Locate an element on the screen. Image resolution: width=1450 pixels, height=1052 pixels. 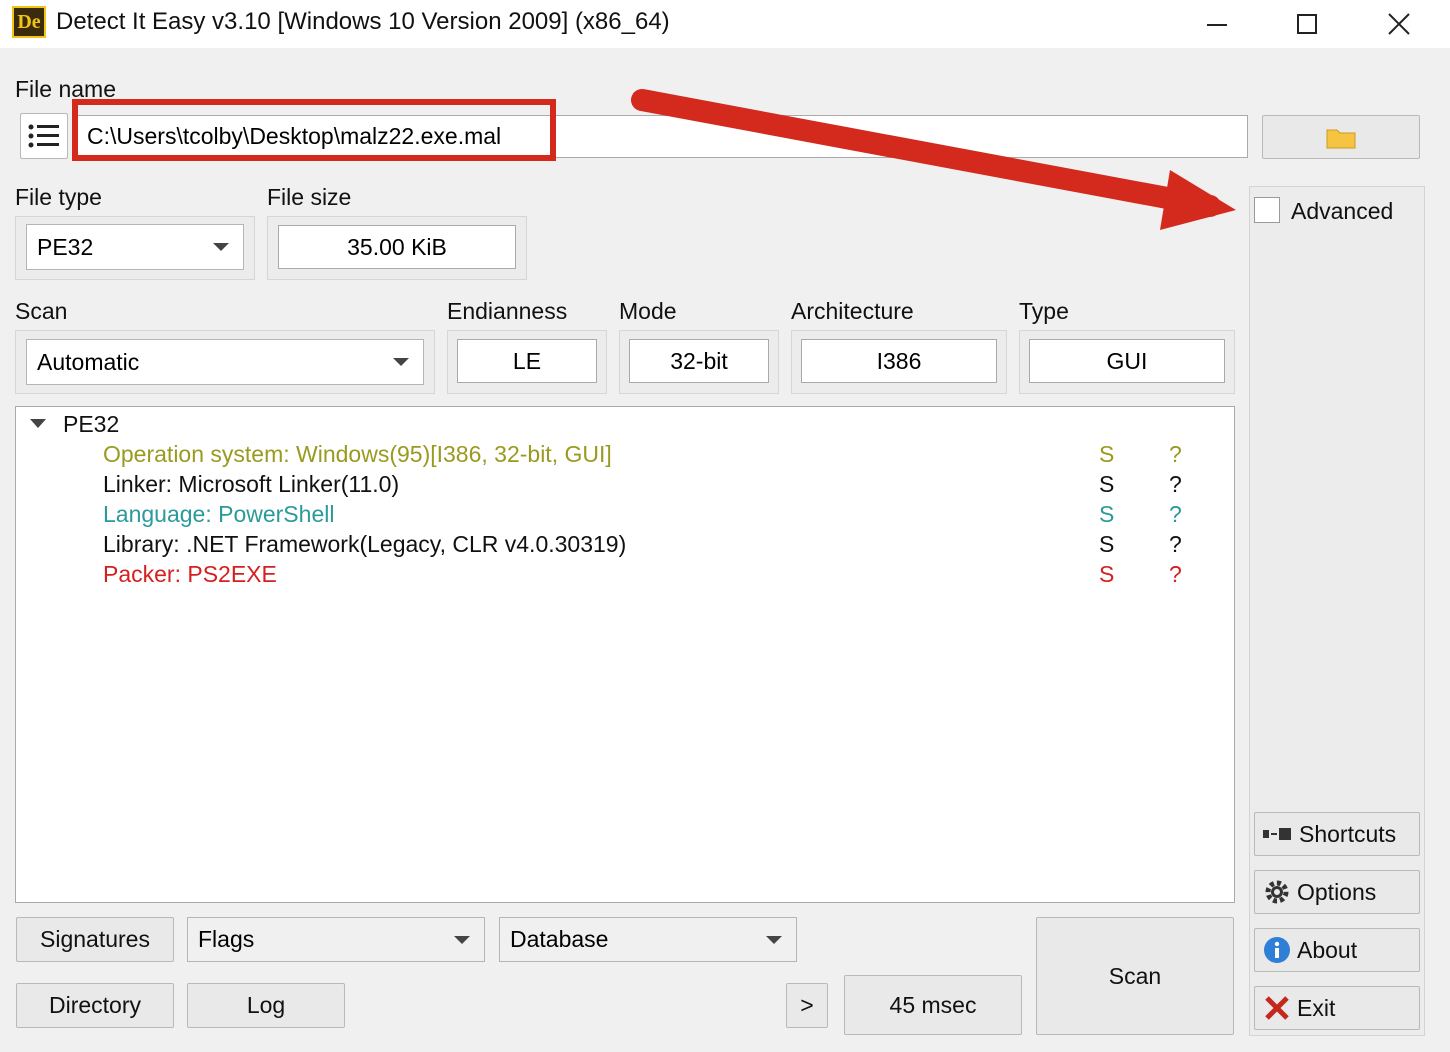
maximize-icon is located at coordinates (1307, 24).